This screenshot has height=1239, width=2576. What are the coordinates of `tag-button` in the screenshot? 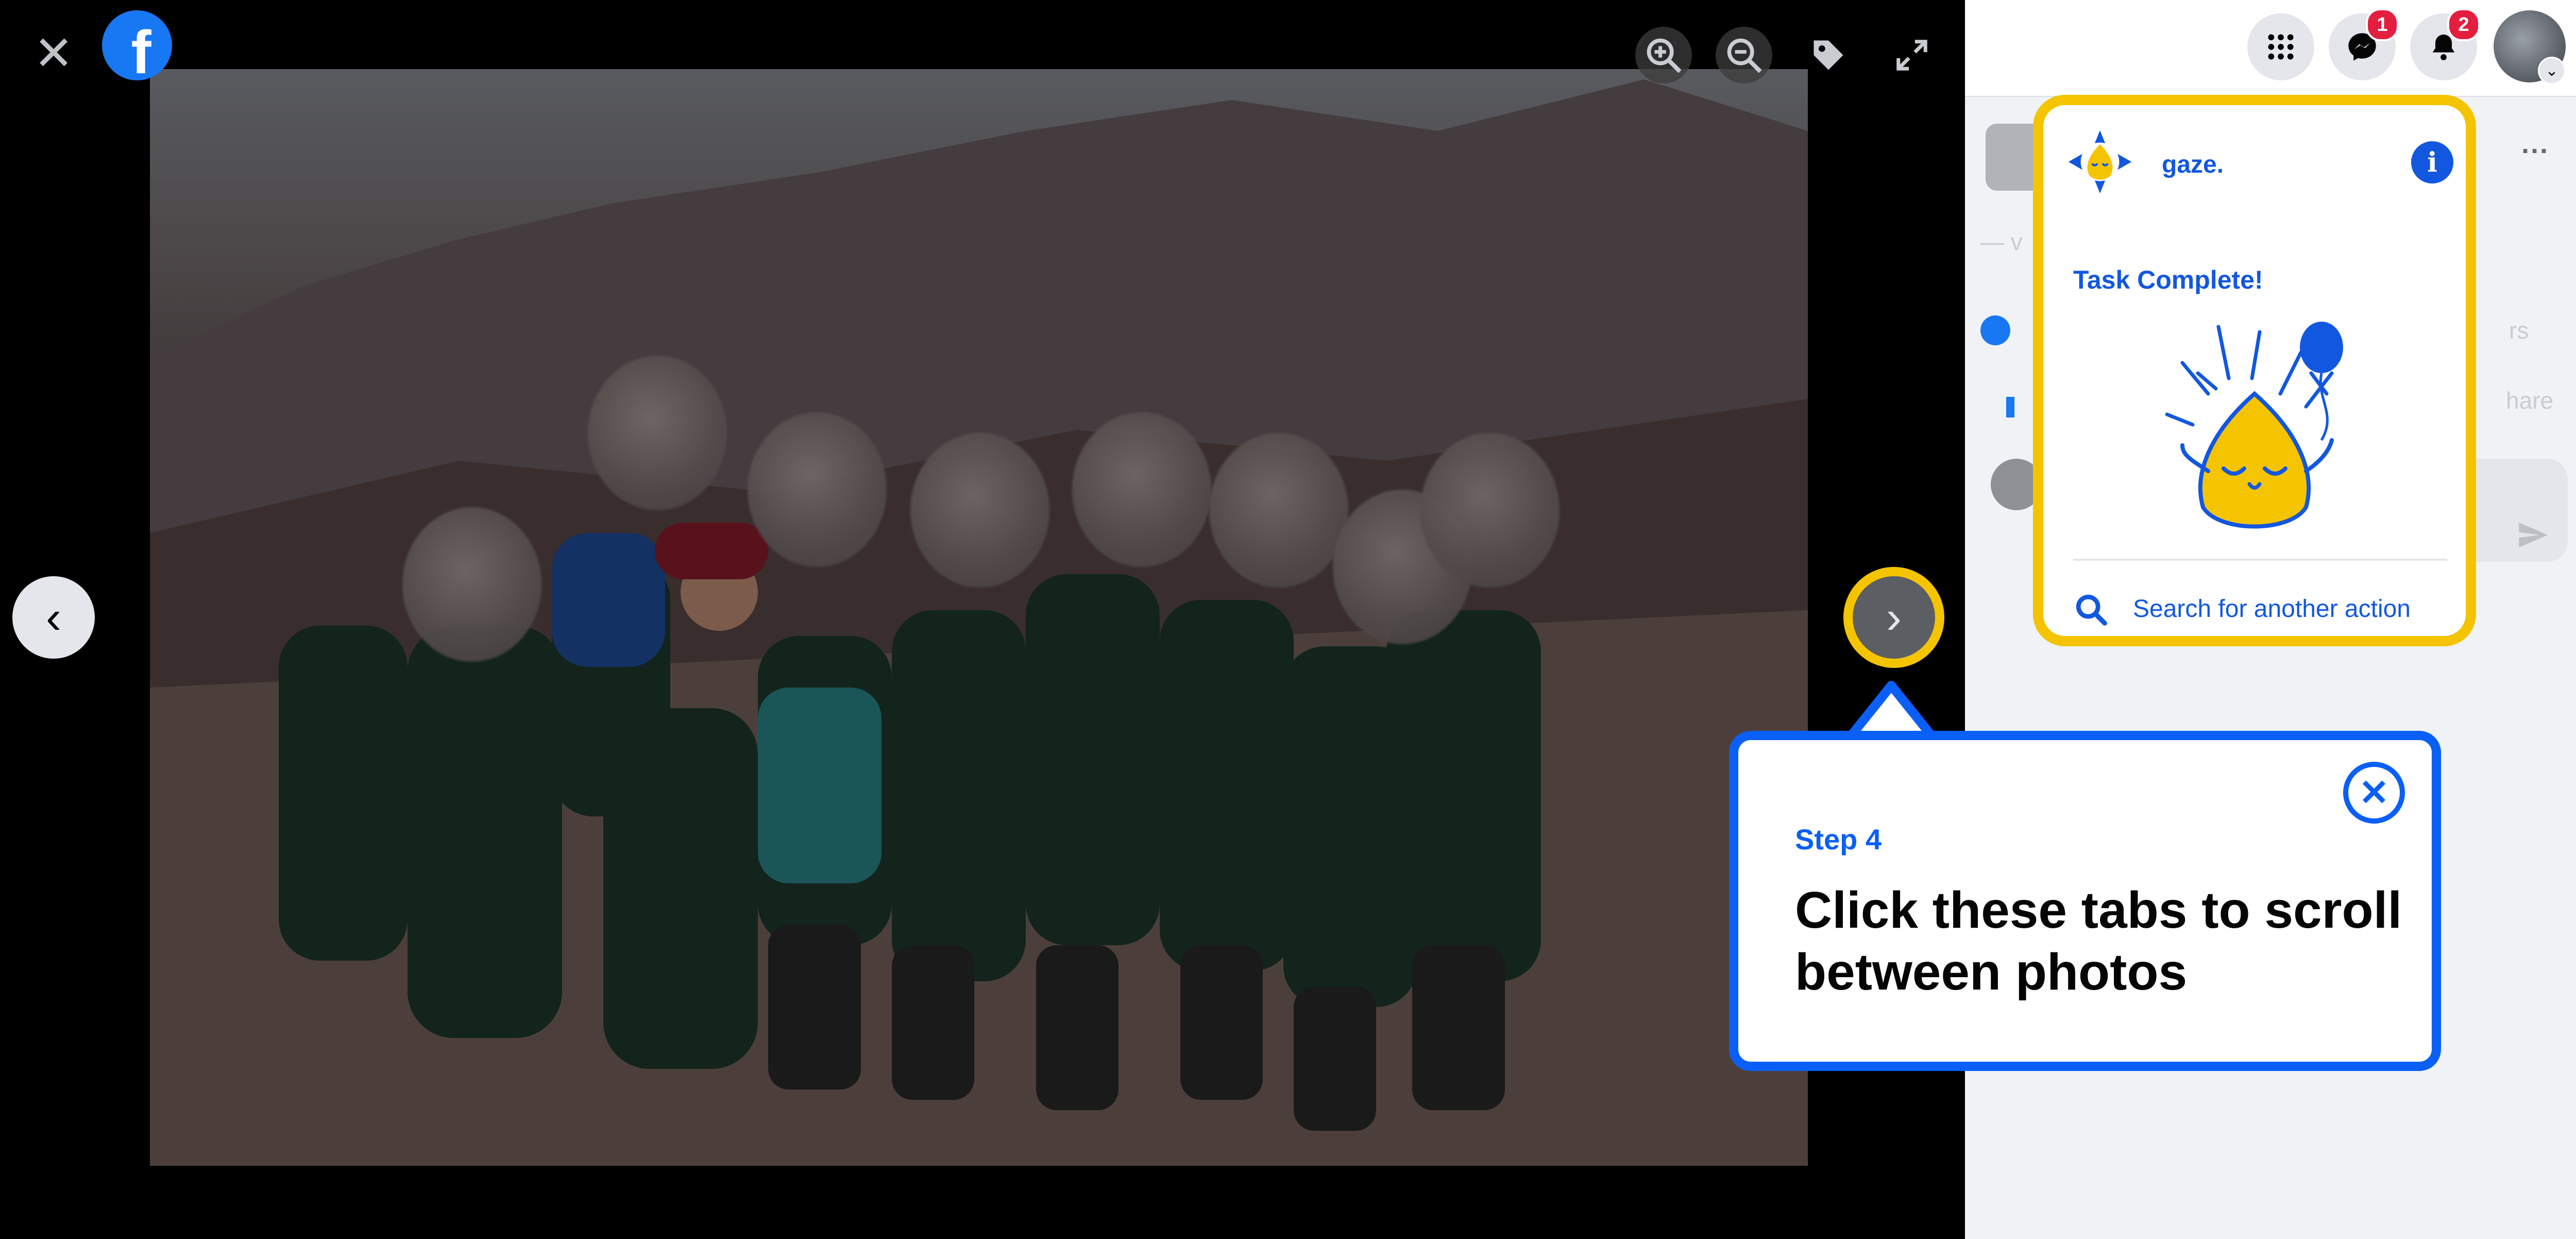 It's located at (1828, 55).